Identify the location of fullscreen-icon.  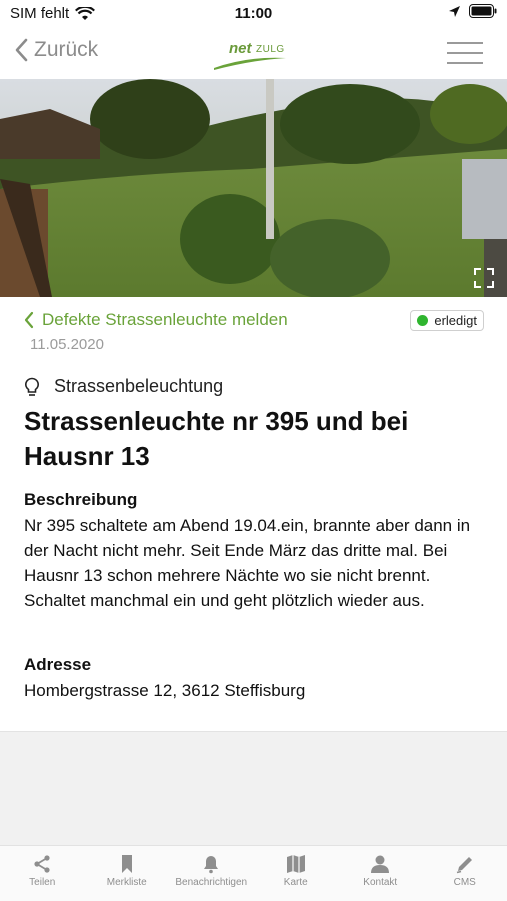
(484, 278).